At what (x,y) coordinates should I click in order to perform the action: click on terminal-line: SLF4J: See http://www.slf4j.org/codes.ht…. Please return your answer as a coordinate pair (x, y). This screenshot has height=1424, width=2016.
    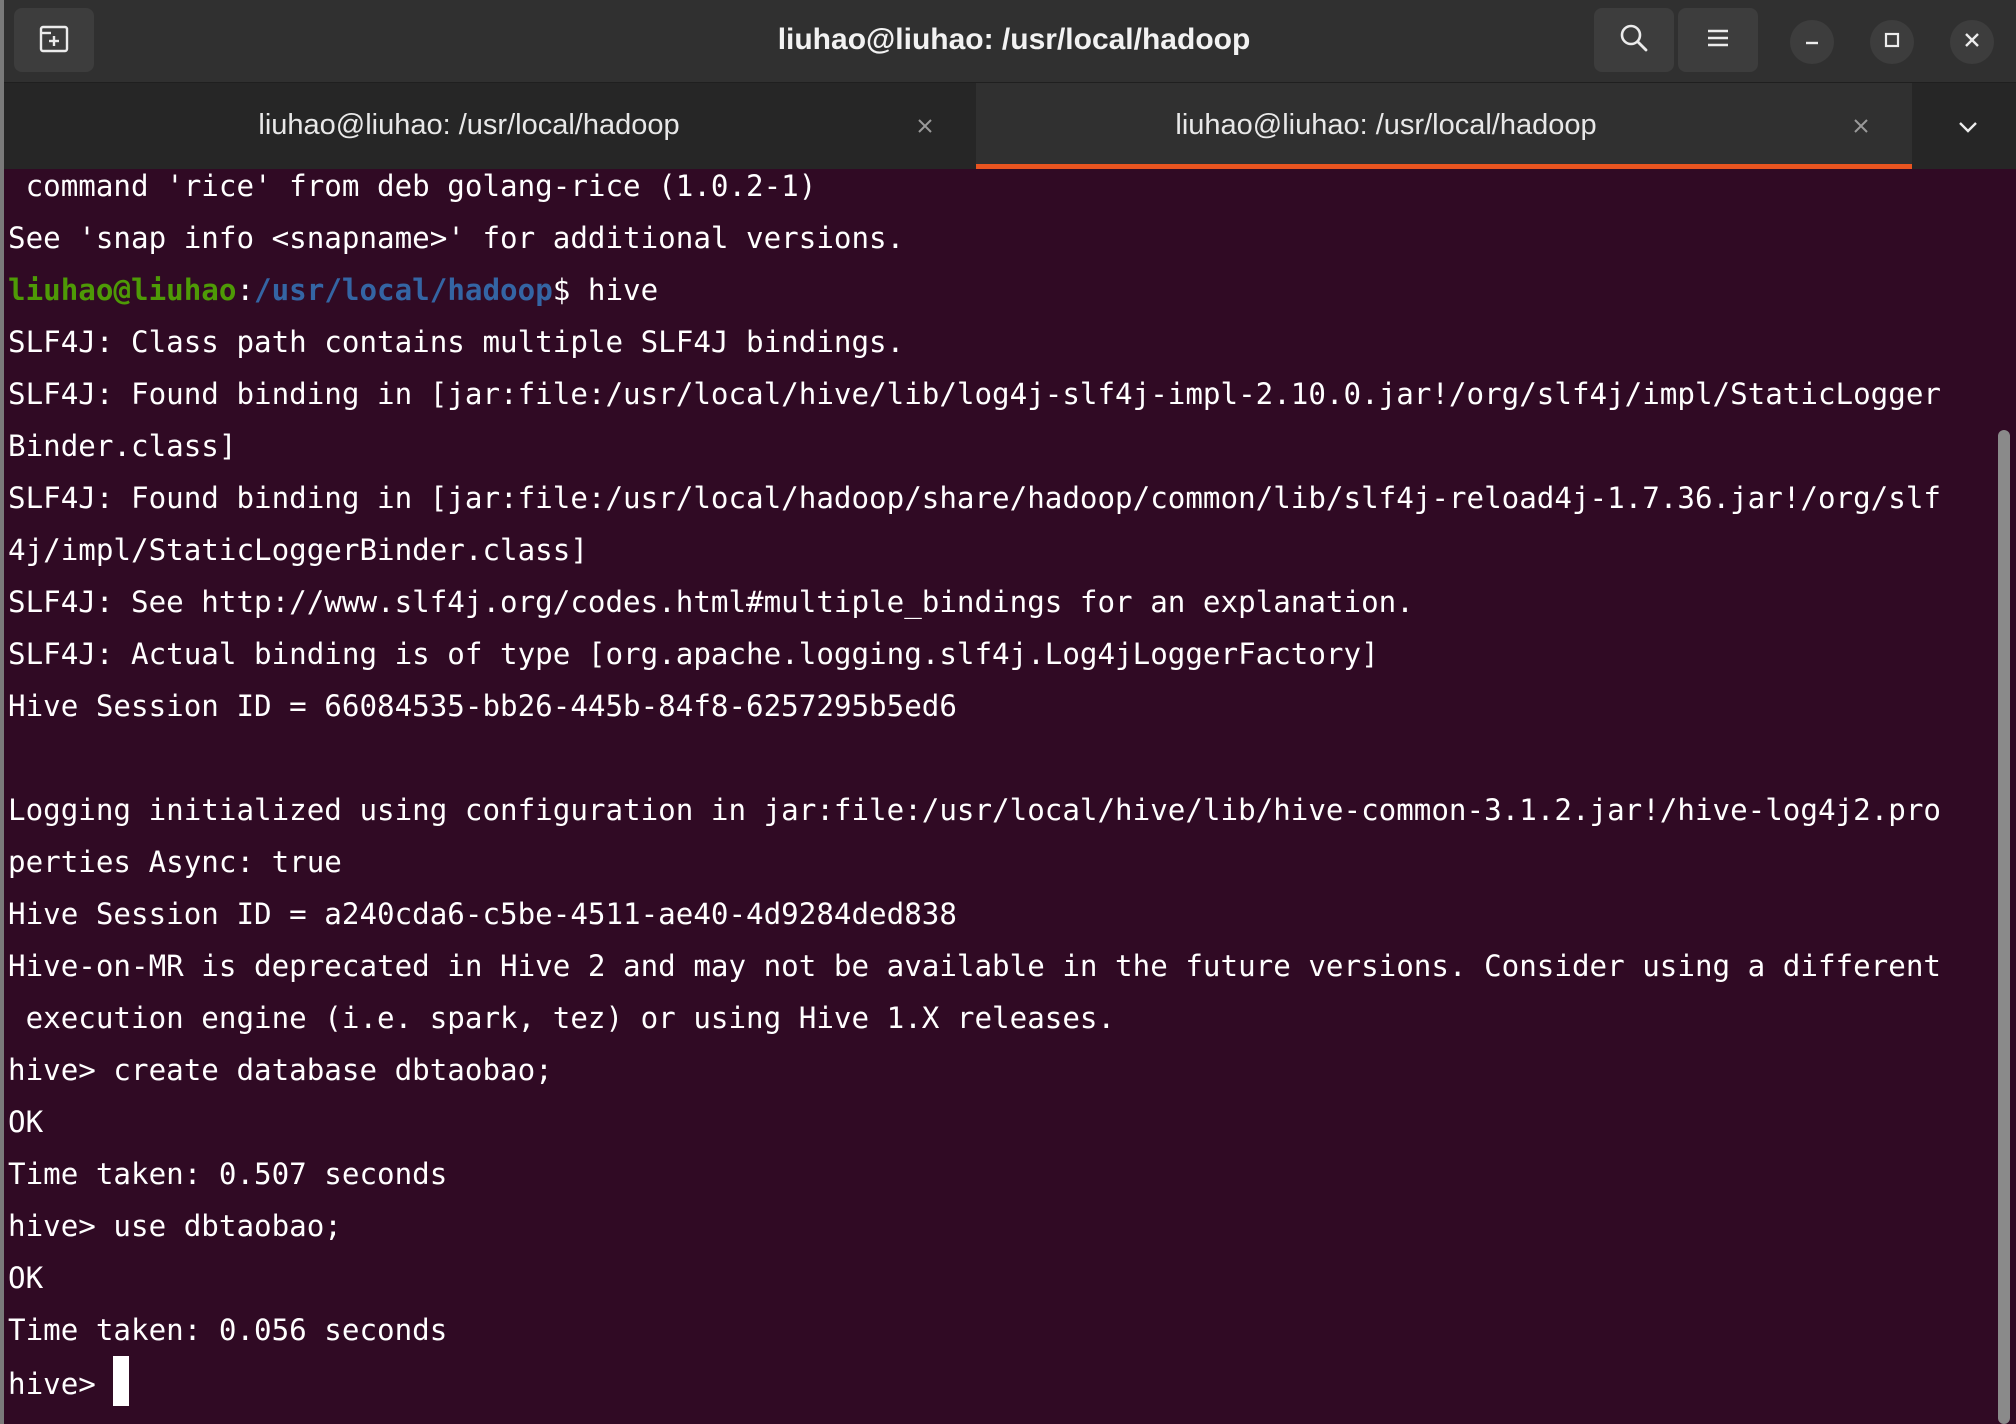
    Looking at the image, I should click on (711, 602).